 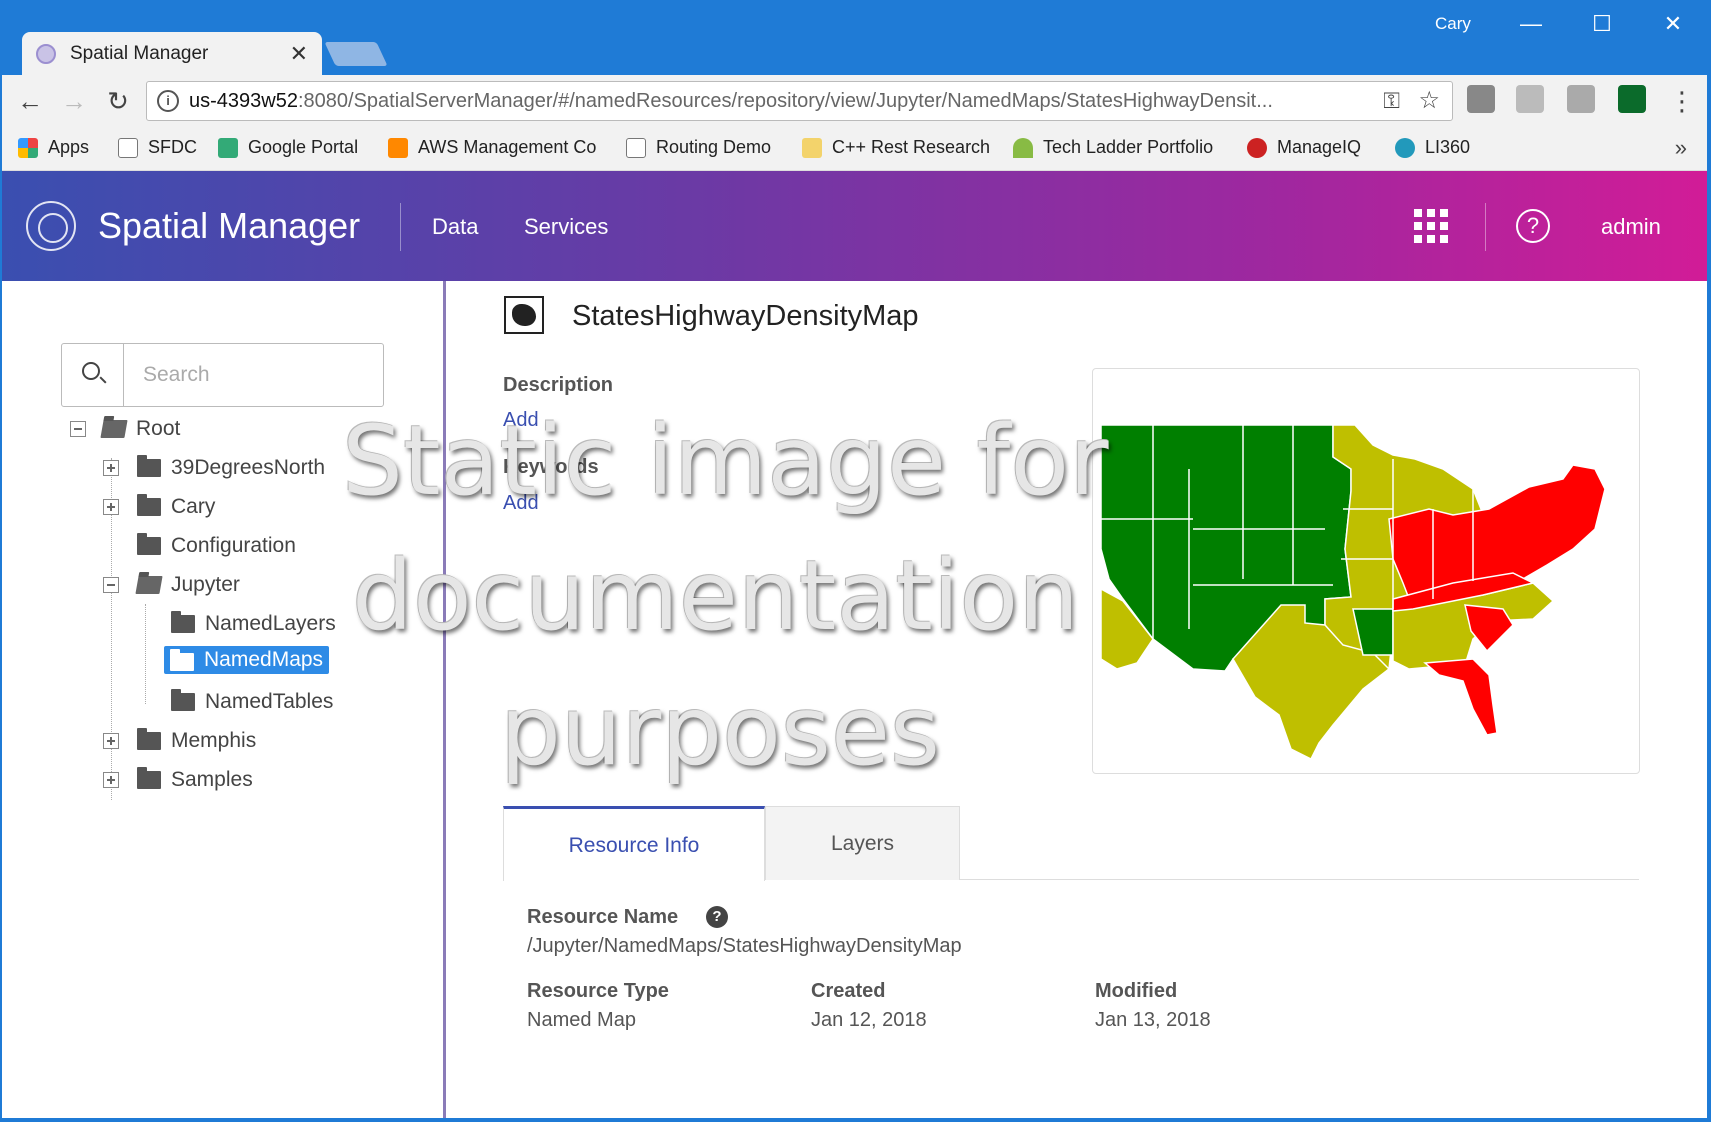 I want to click on maximize-window-button: ☐, so click(x=1602, y=24).